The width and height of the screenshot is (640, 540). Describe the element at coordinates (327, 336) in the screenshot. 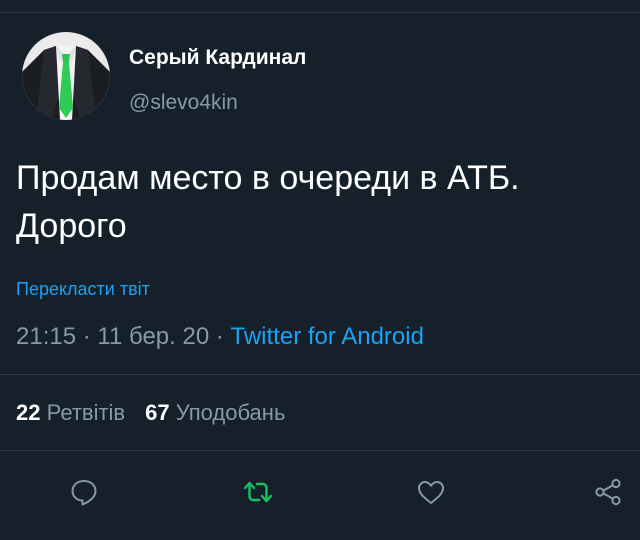

I see `tweet-source-link: Twitter for Android` at that location.